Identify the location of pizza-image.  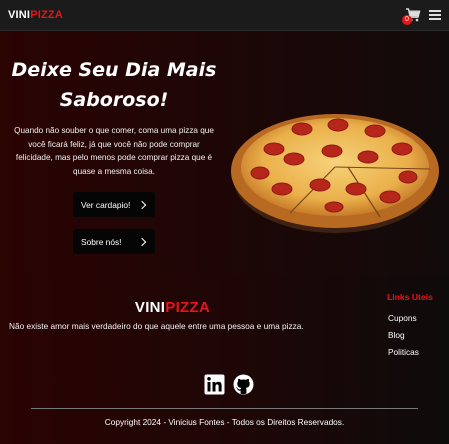
(335, 173).